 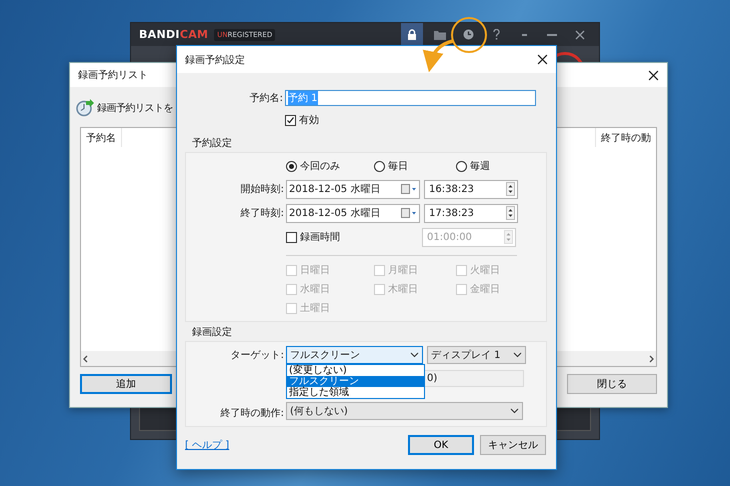 What do you see at coordinates (173, 34) in the screenshot?
I see `app-logo: BANDICAM` at bounding box center [173, 34].